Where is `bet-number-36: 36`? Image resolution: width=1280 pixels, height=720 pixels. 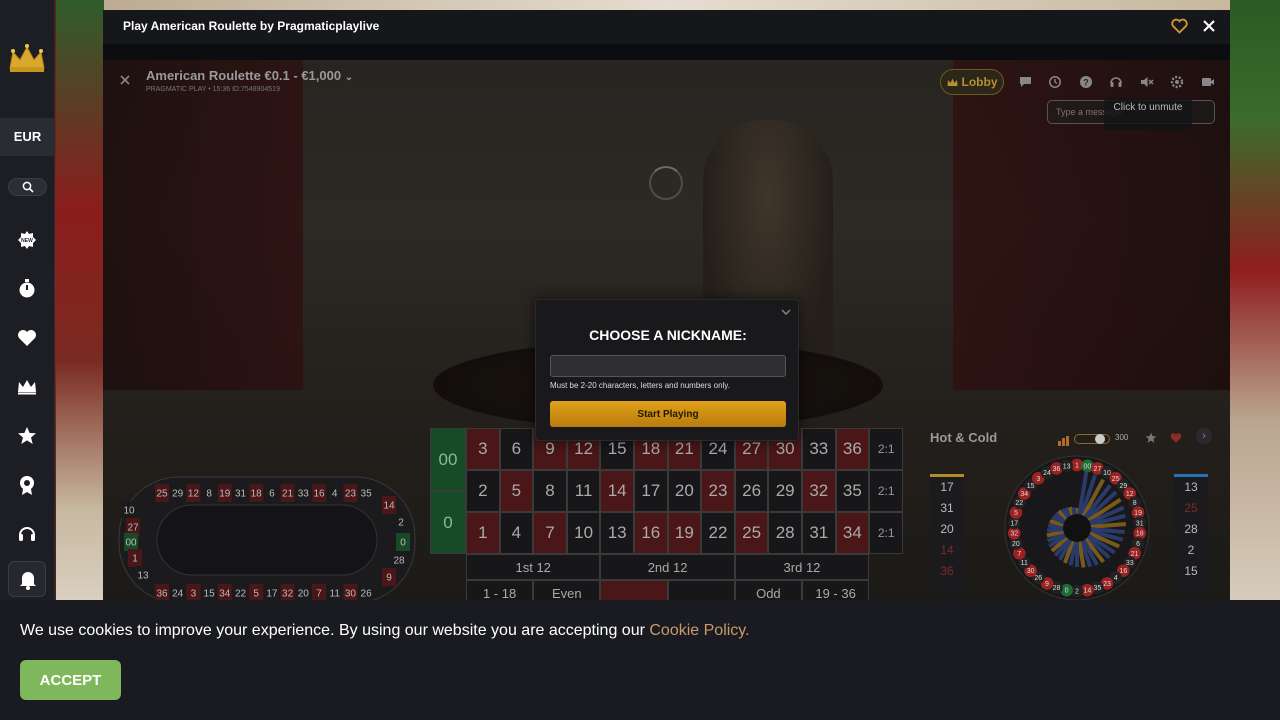
bet-number-36: 36 is located at coordinates (852, 449).